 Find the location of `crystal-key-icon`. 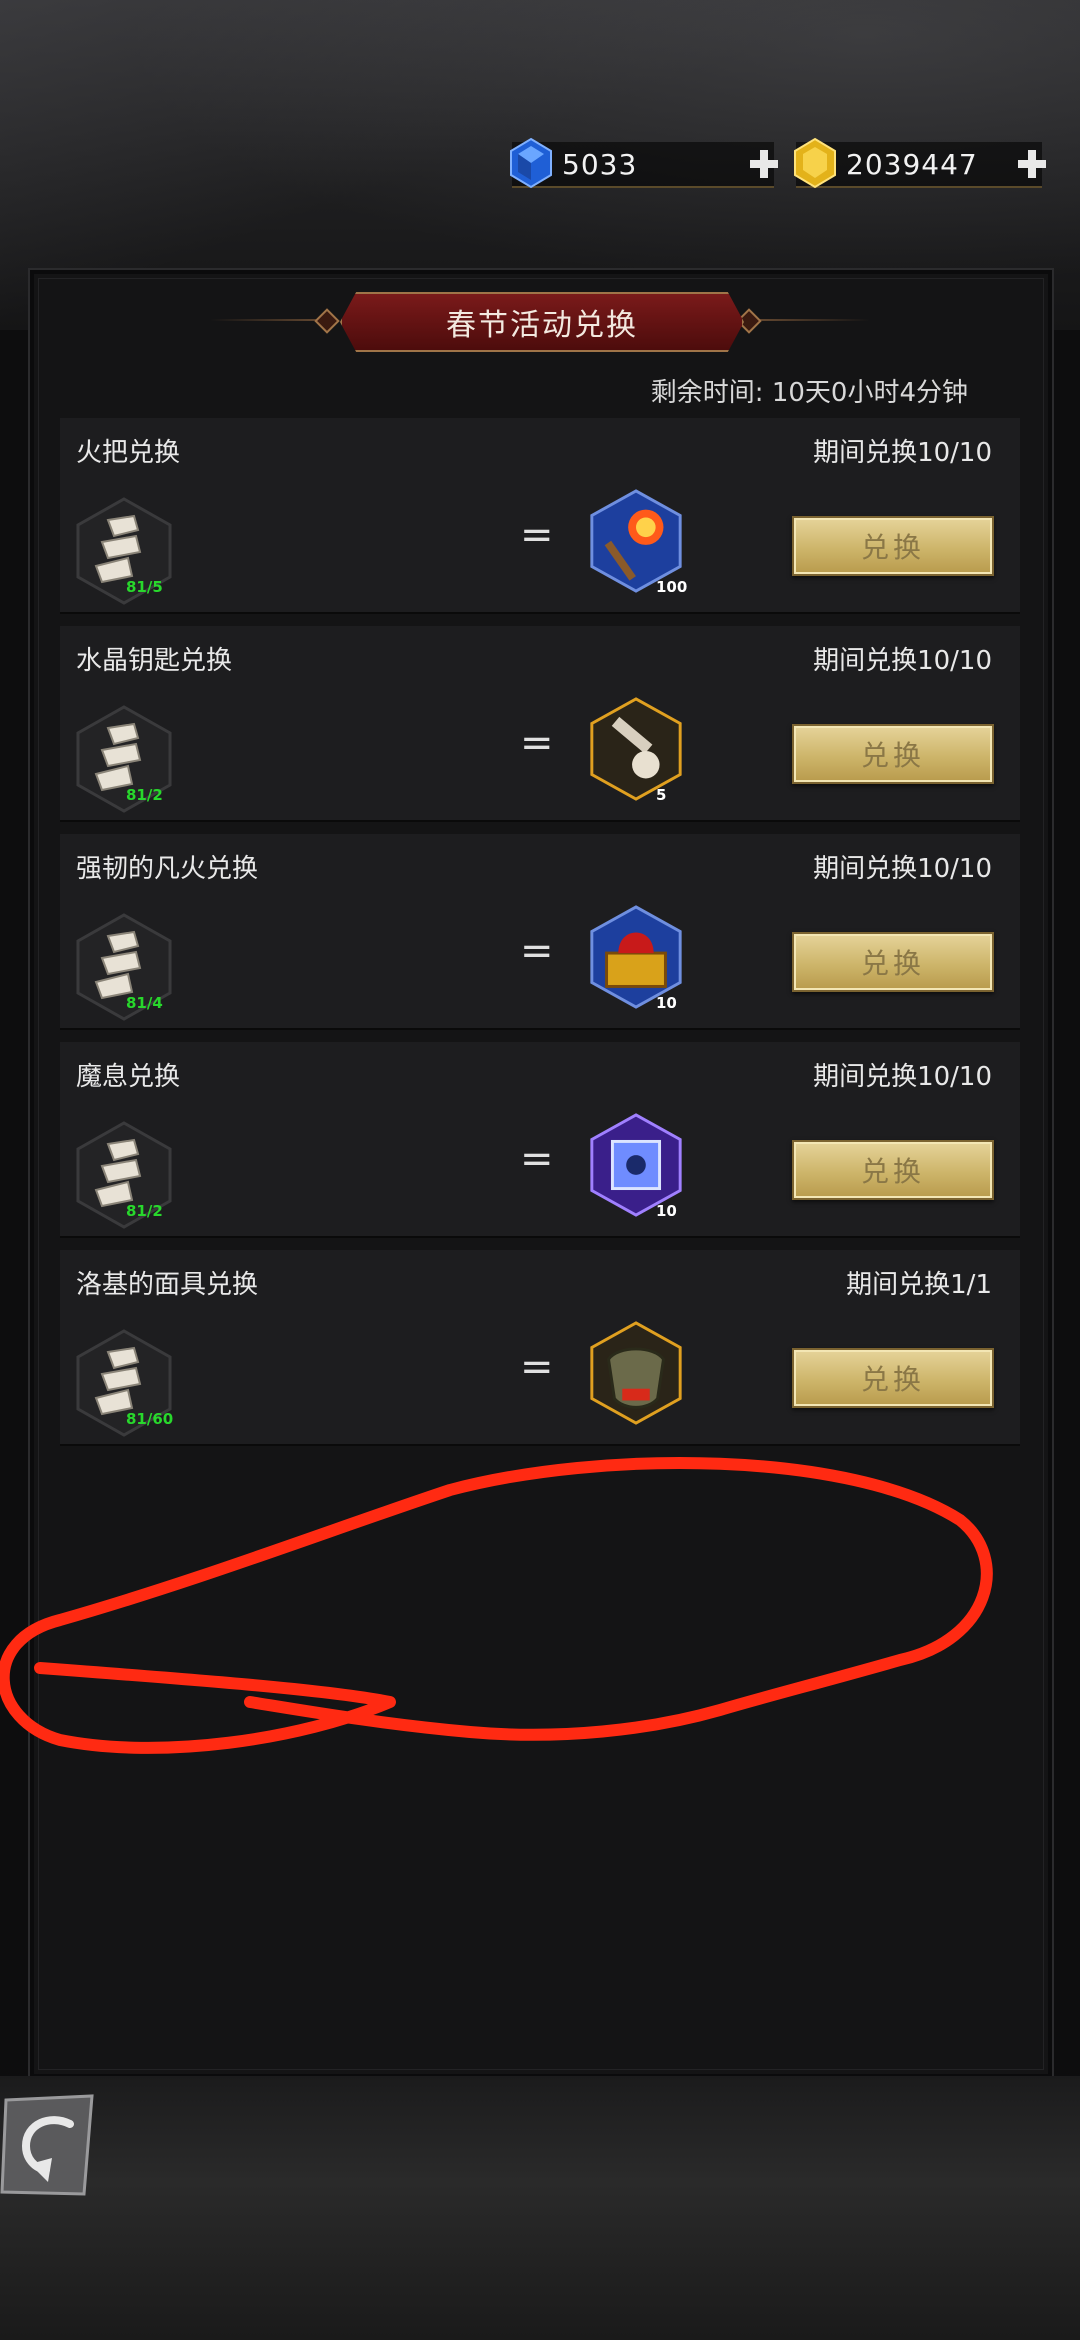

crystal-key-icon is located at coordinates (636, 749).